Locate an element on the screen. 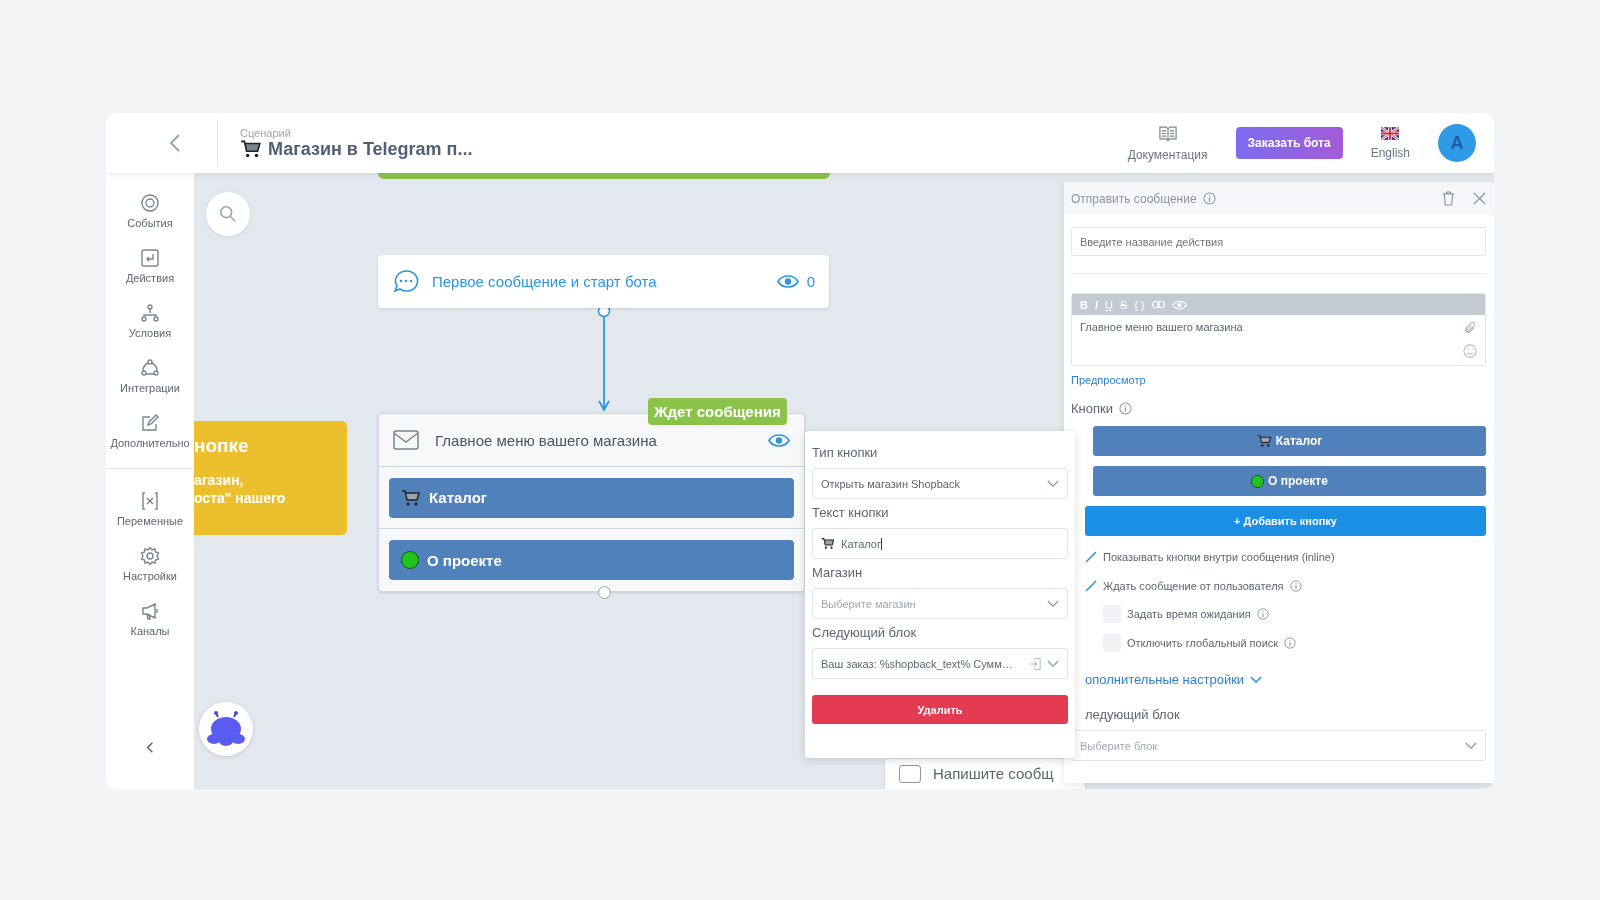 This screenshot has width=1600, height=900. section-label: ледующий блок is located at coordinates (1133, 714).